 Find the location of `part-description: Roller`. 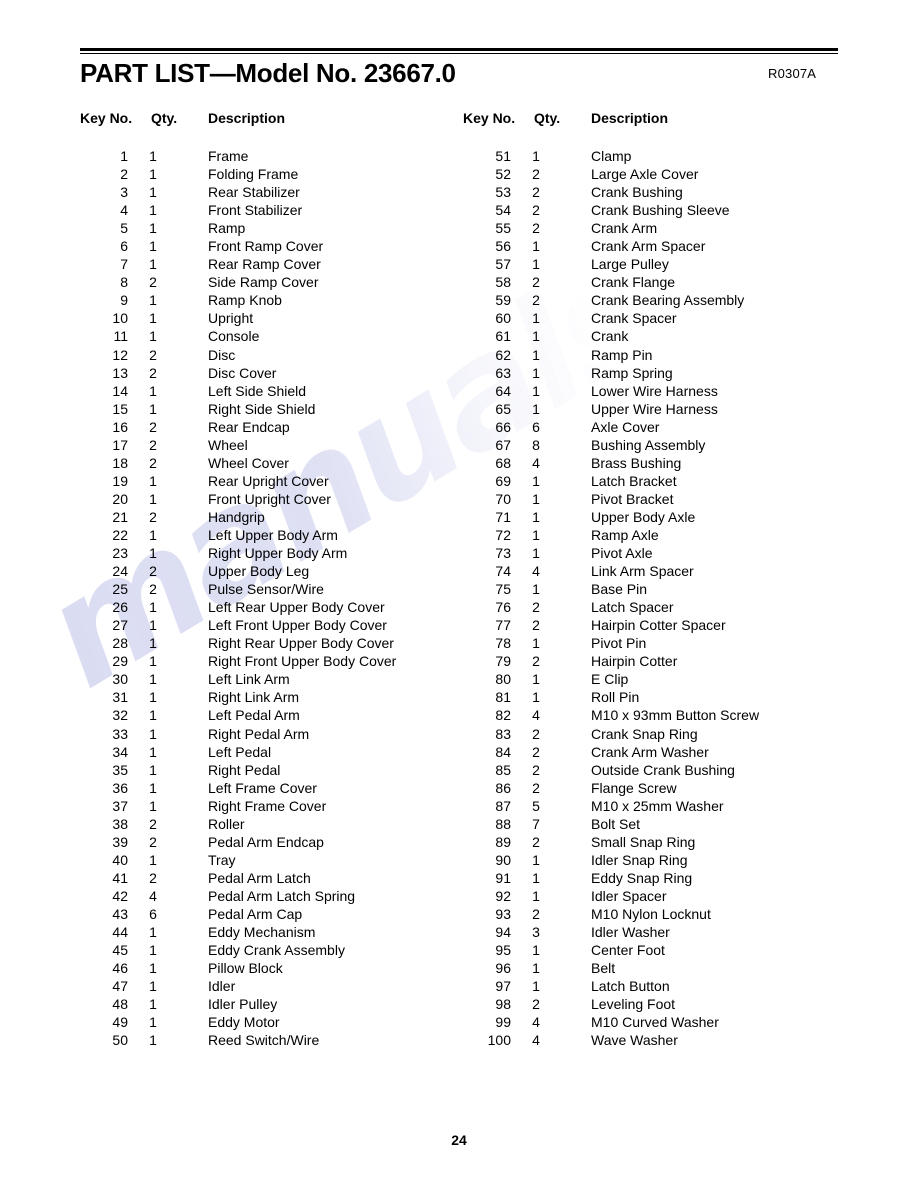

part-description: Roller is located at coordinates (226, 823).